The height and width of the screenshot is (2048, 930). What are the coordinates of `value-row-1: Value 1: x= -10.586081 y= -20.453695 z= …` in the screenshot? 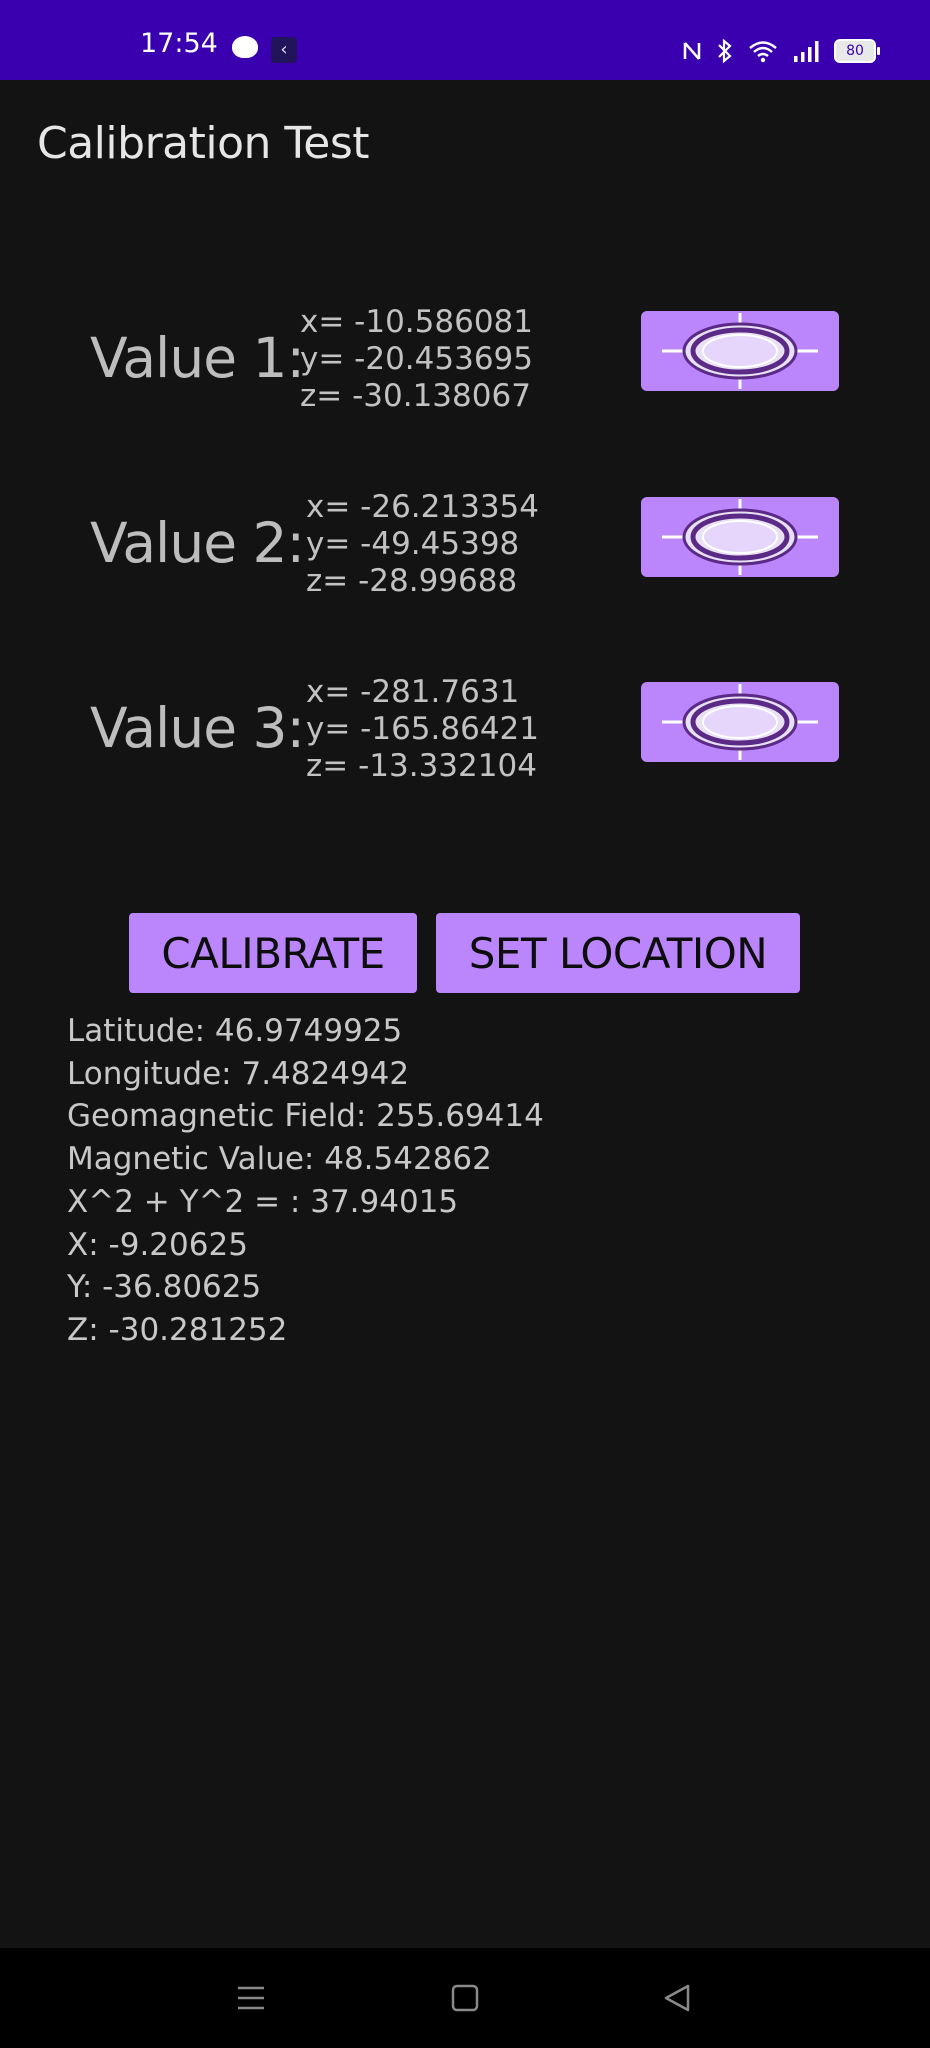 It's located at (465, 364).